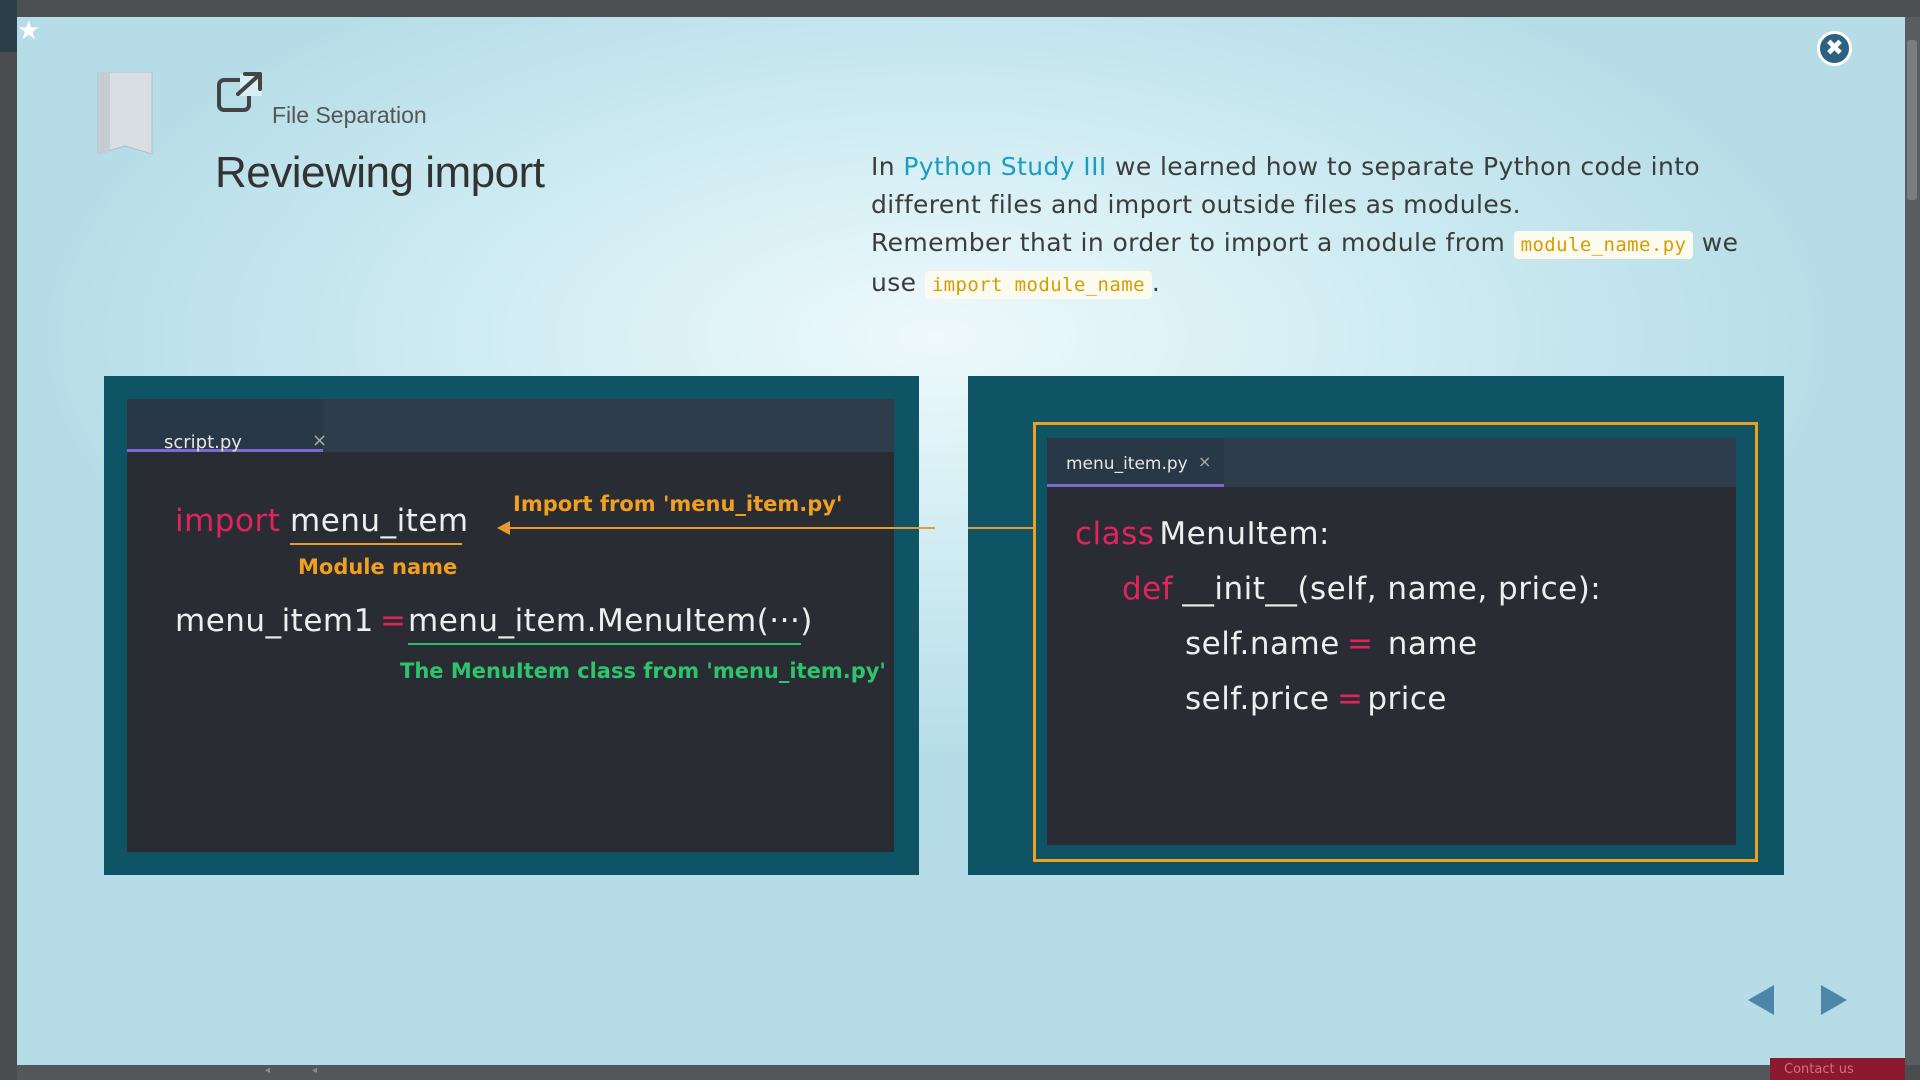  What do you see at coordinates (961, 1072) in the screenshot?
I see `horizontal-scrollbar` at bounding box center [961, 1072].